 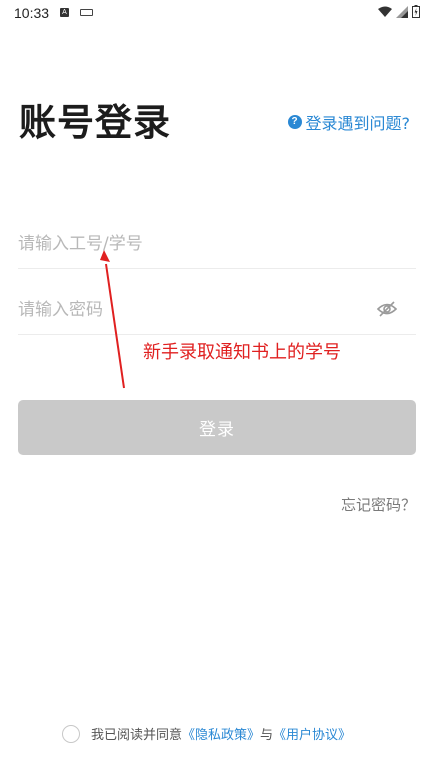 What do you see at coordinates (387, 309) in the screenshot?
I see `eye-off-icon` at bounding box center [387, 309].